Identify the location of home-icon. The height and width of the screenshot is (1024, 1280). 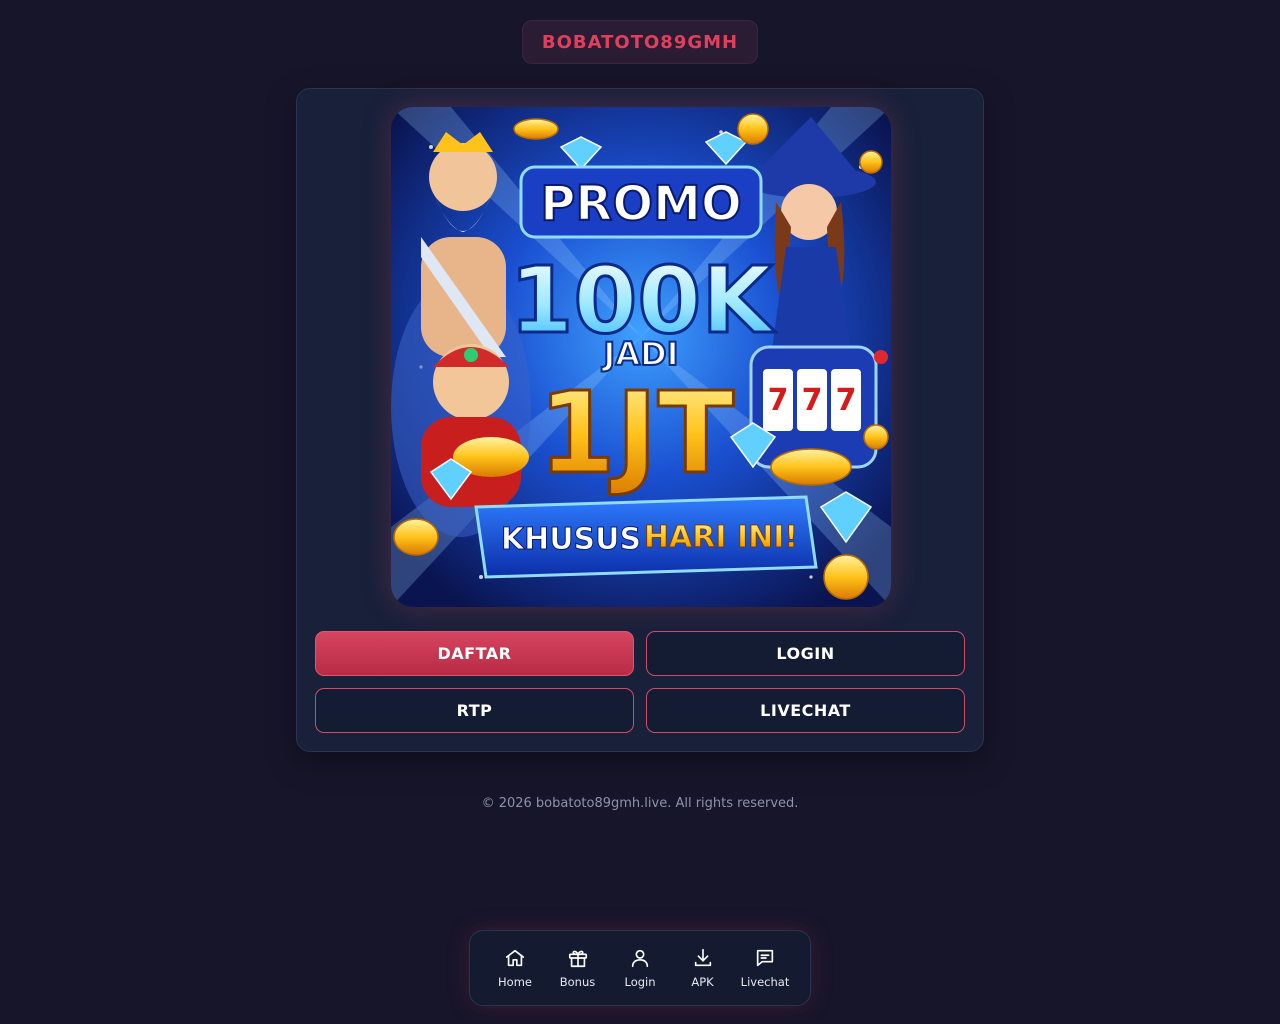
(515, 958).